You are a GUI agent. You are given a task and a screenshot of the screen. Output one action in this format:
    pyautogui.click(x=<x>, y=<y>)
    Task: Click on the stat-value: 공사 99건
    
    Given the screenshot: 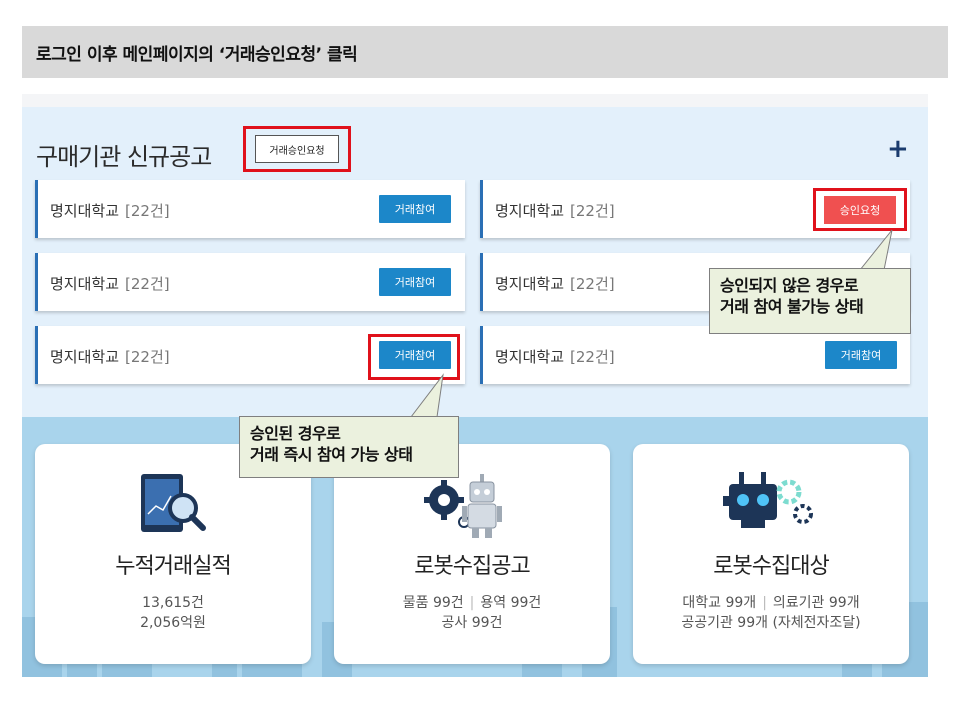 What is the action you would take?
    pyautogui.click(x=472, y=623)
    